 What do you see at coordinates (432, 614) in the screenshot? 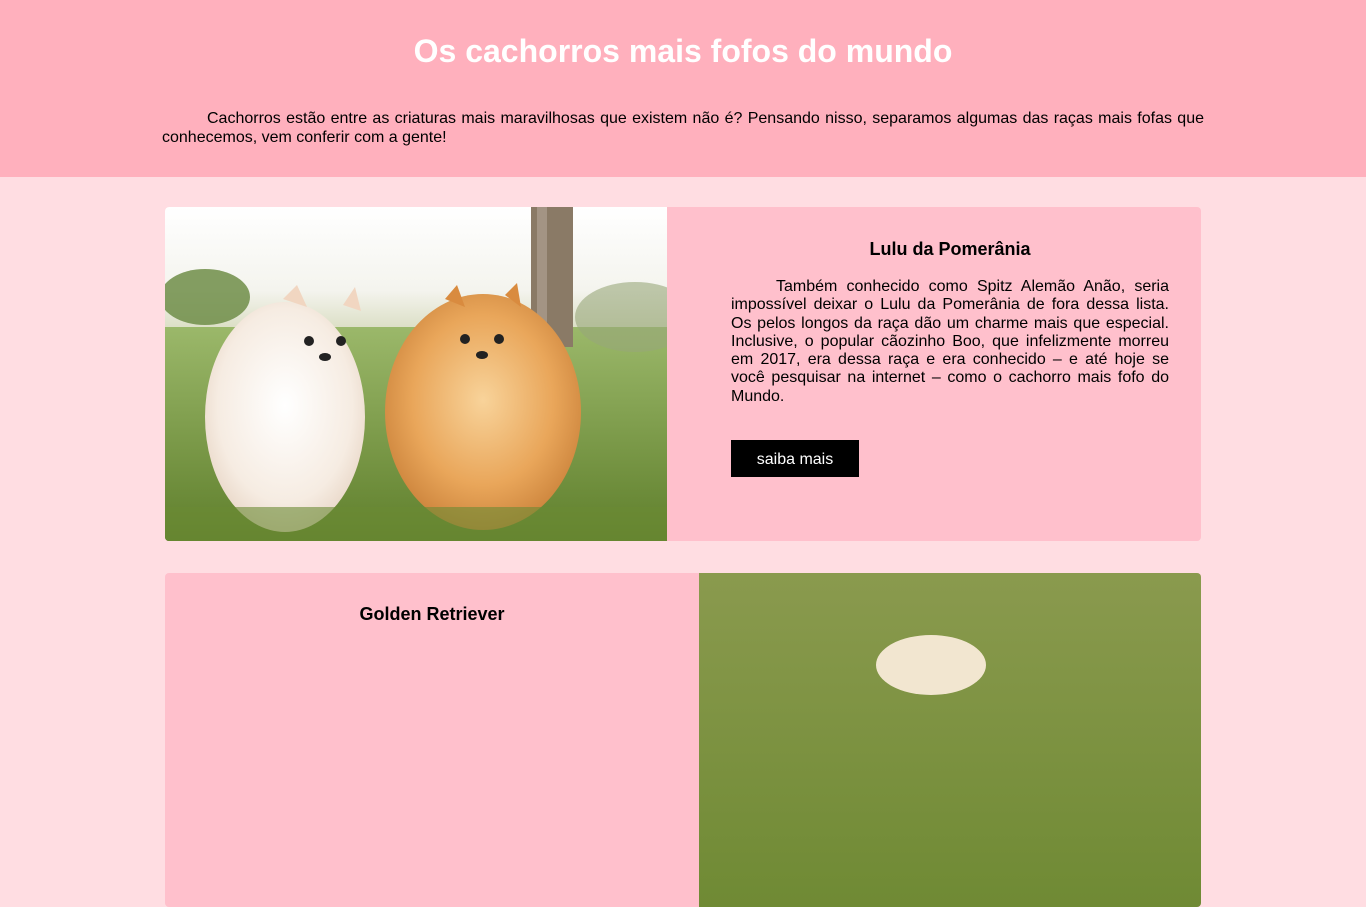
I see `card-title-golden: Golden Retriever` at bounding box center [432, 614].